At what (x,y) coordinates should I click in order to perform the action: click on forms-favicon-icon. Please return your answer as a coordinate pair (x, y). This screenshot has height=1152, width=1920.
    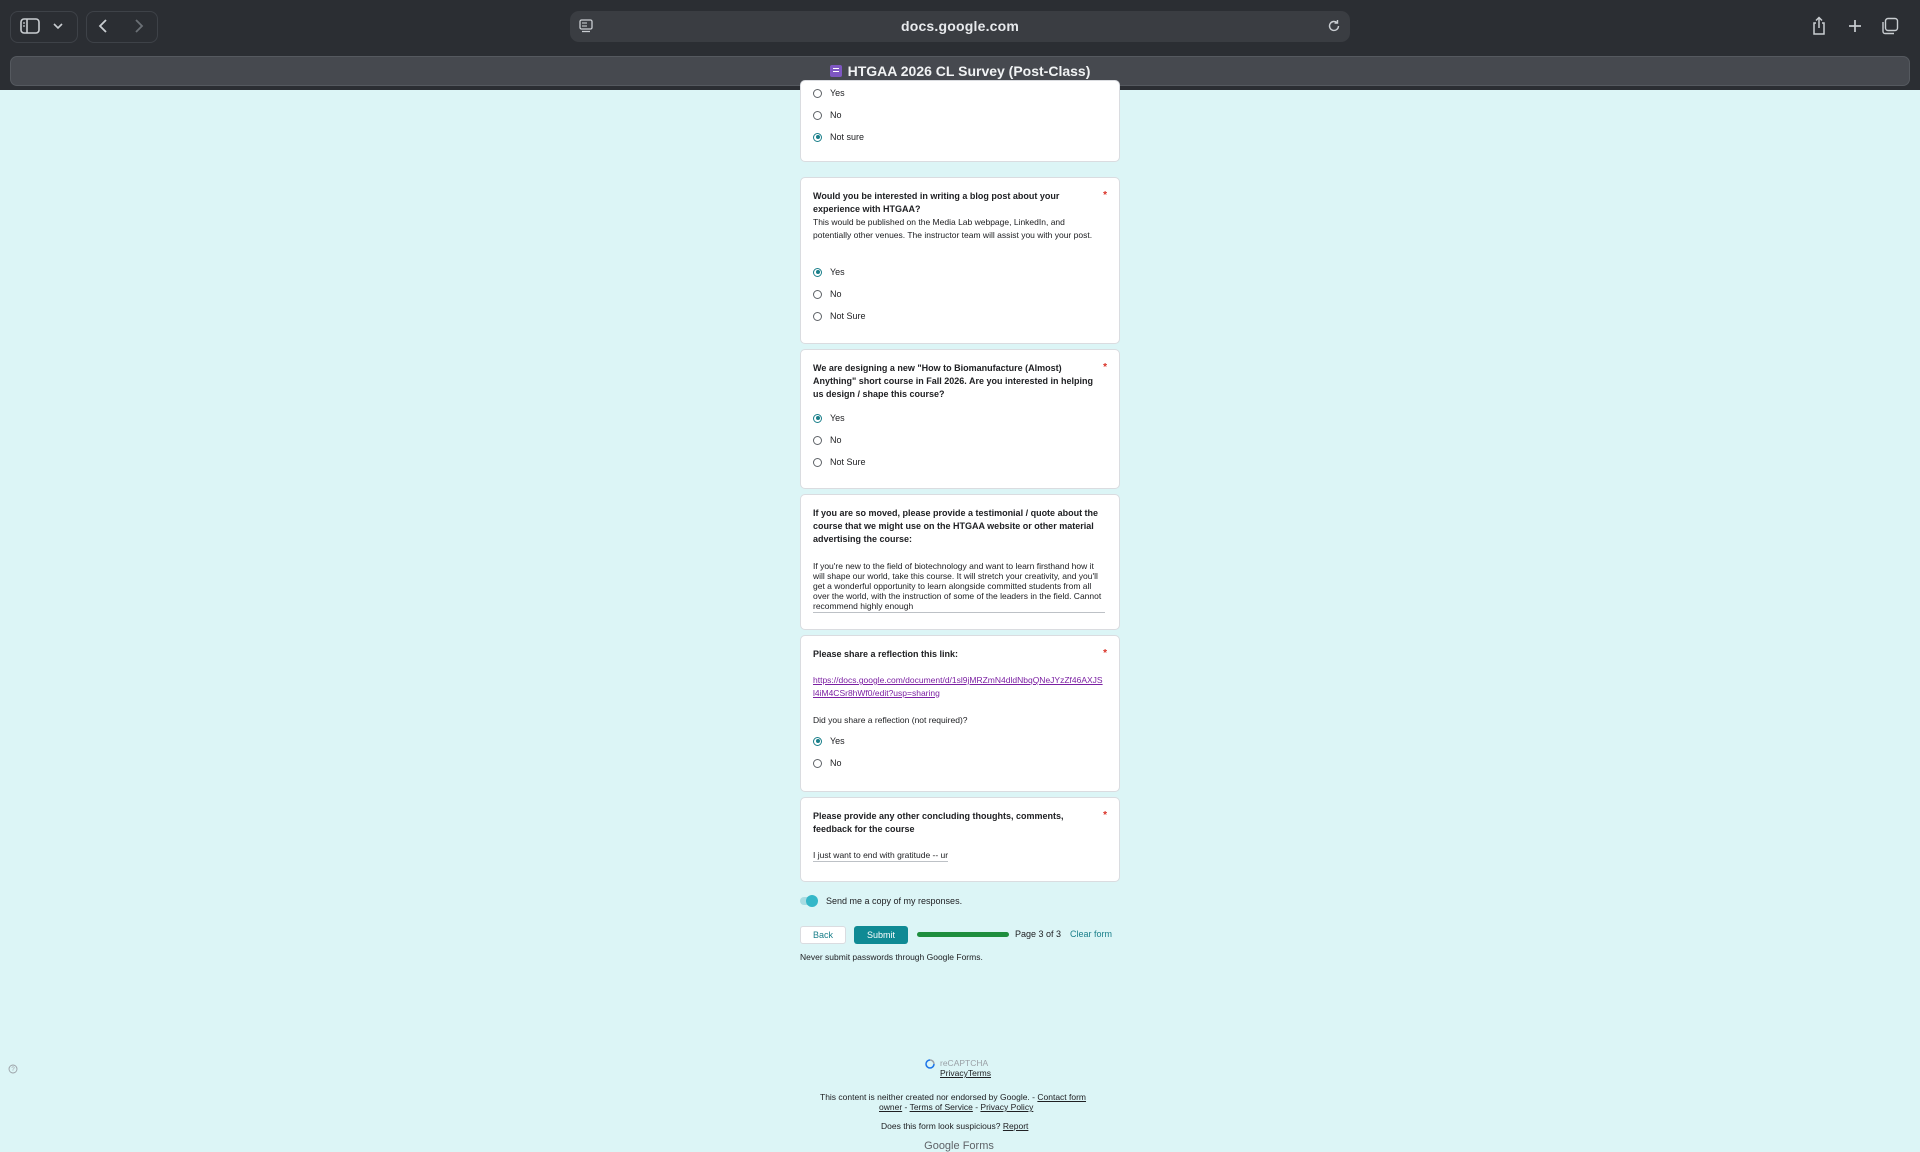
    Looking at the image, I should click on (835, 71).